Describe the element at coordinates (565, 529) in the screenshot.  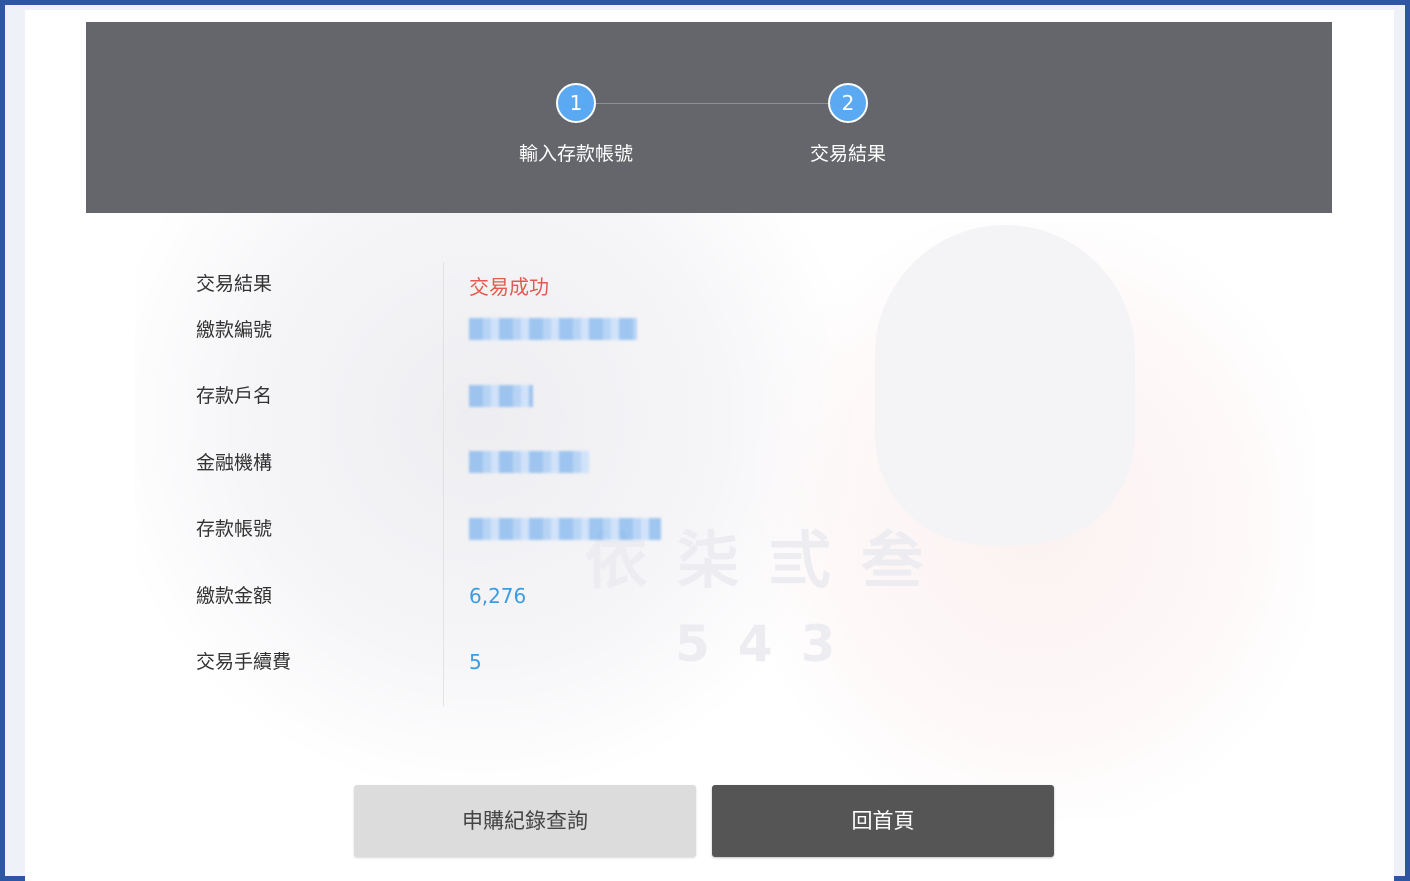
I see `account-no-value-redacted` at that location.